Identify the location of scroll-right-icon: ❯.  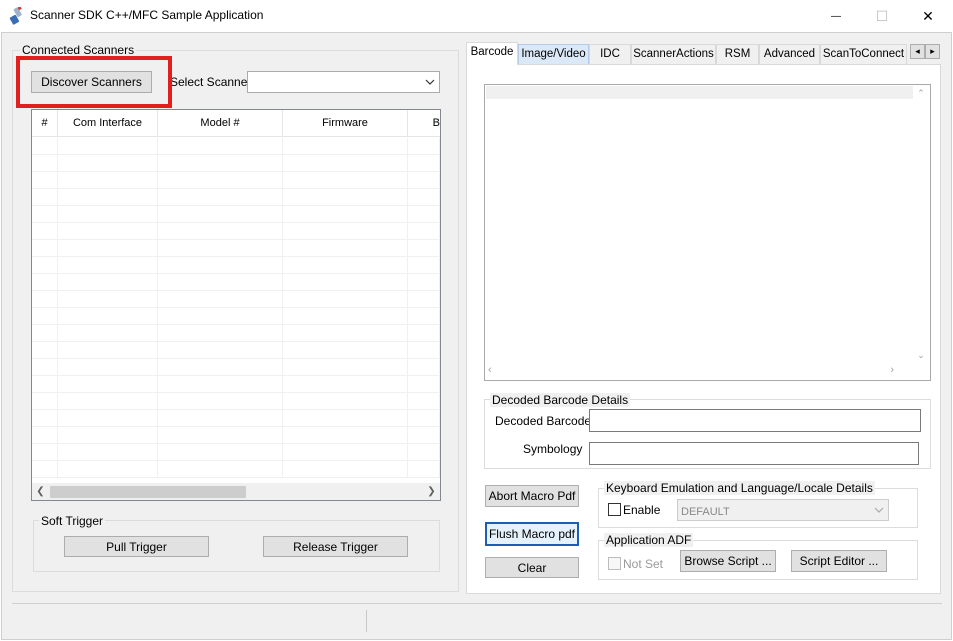
(431, 491).